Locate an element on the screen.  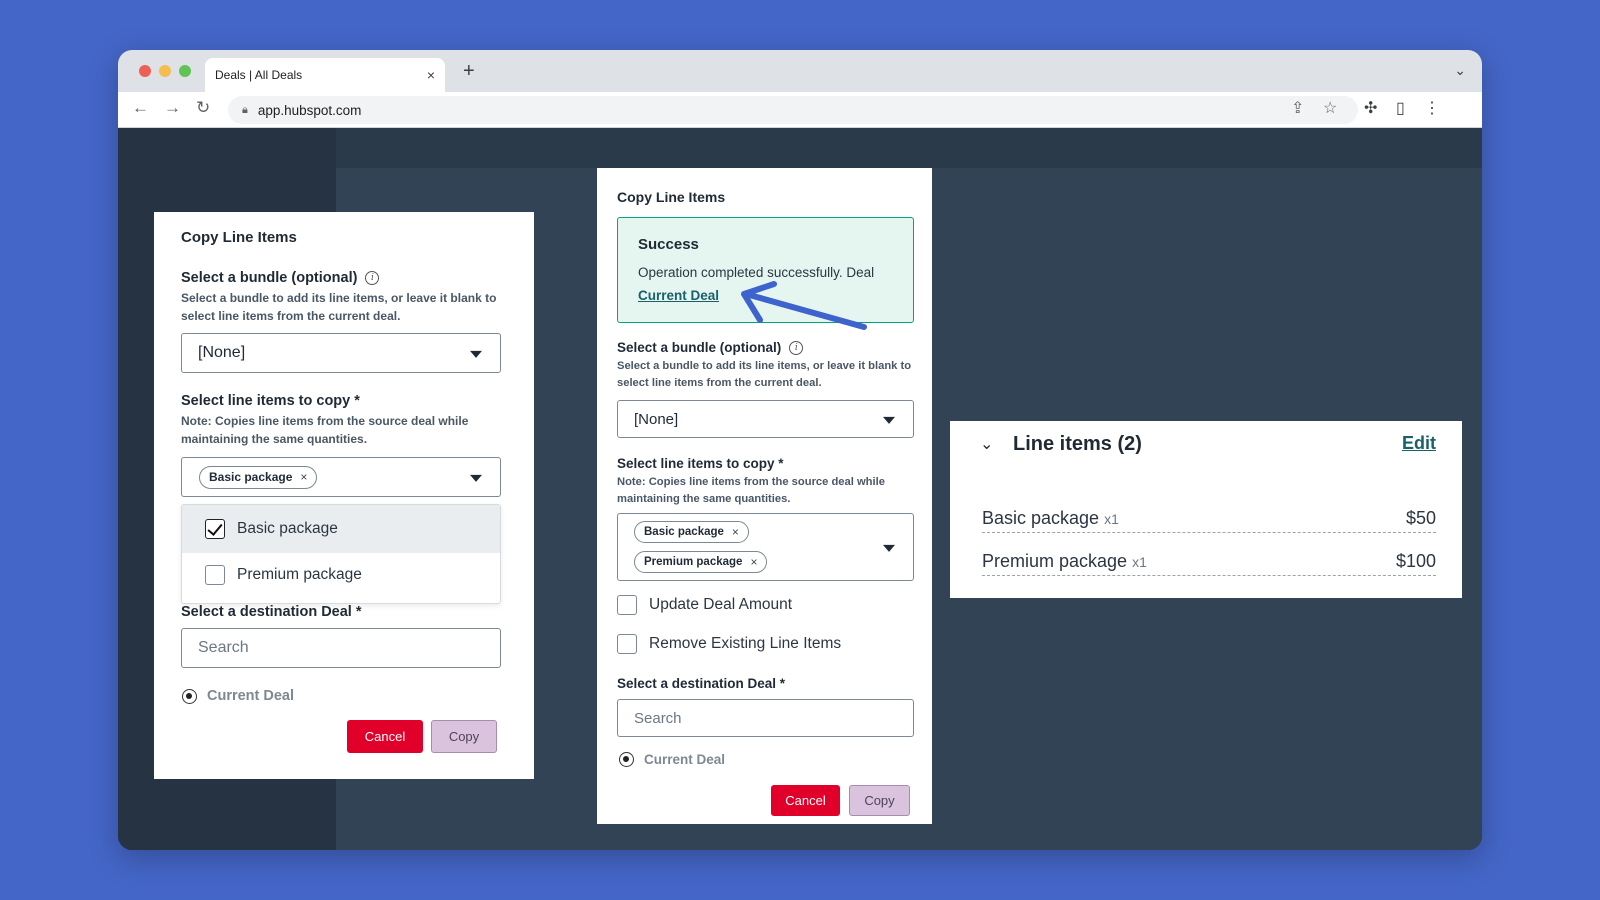
bookmark-star-icon: ☆ is located at coordinates (1330, 108).